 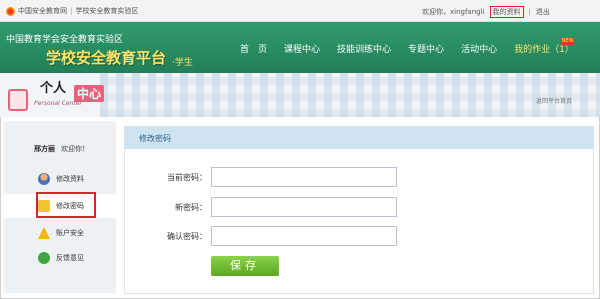 What do you see at coordinates (567, 41) in the screenshot?
I see `new-badge: NEW` at bounding box center [567, 41].